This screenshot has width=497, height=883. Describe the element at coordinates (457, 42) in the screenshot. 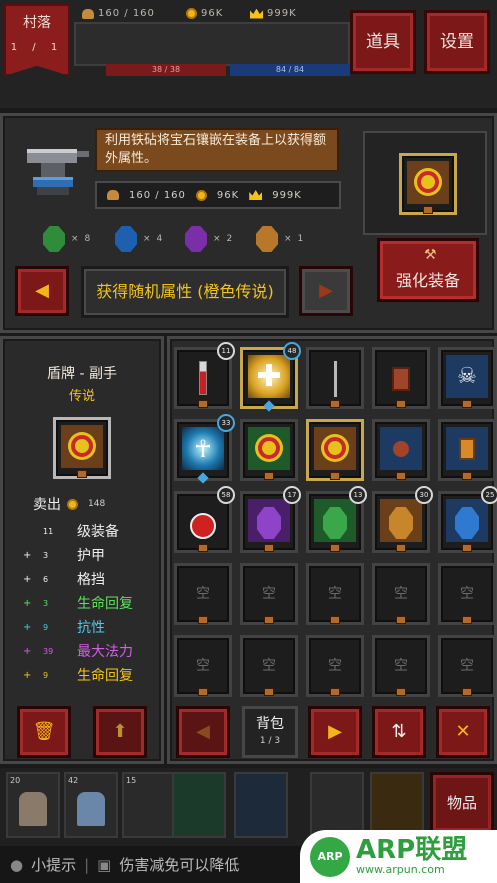

I see `settings-button: 设置` at that location.